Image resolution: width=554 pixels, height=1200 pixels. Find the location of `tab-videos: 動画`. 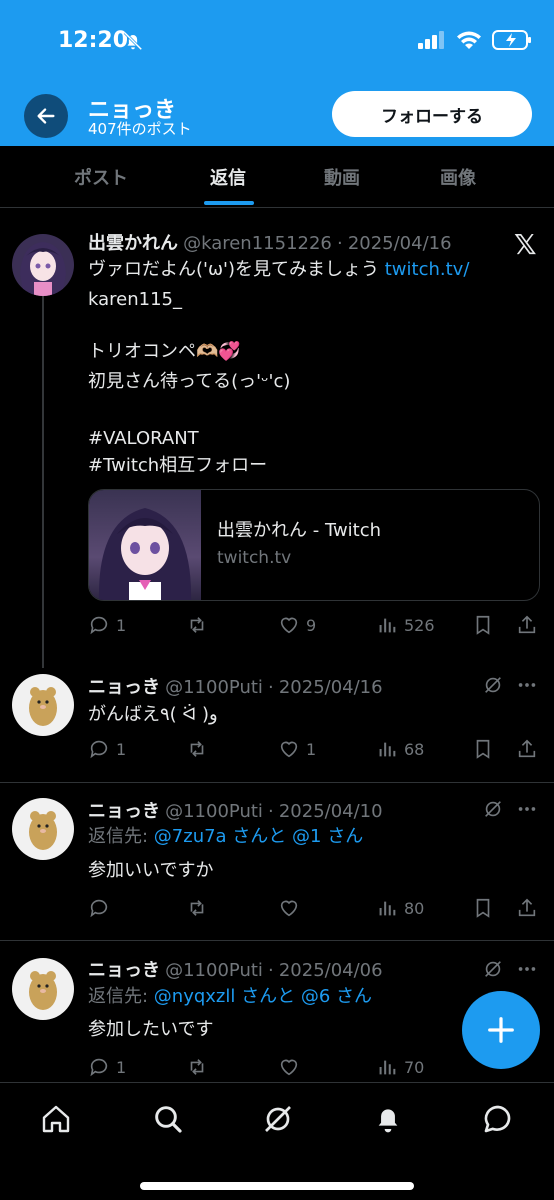

tab-videos: 動画 is located at coordinates (342, 177).